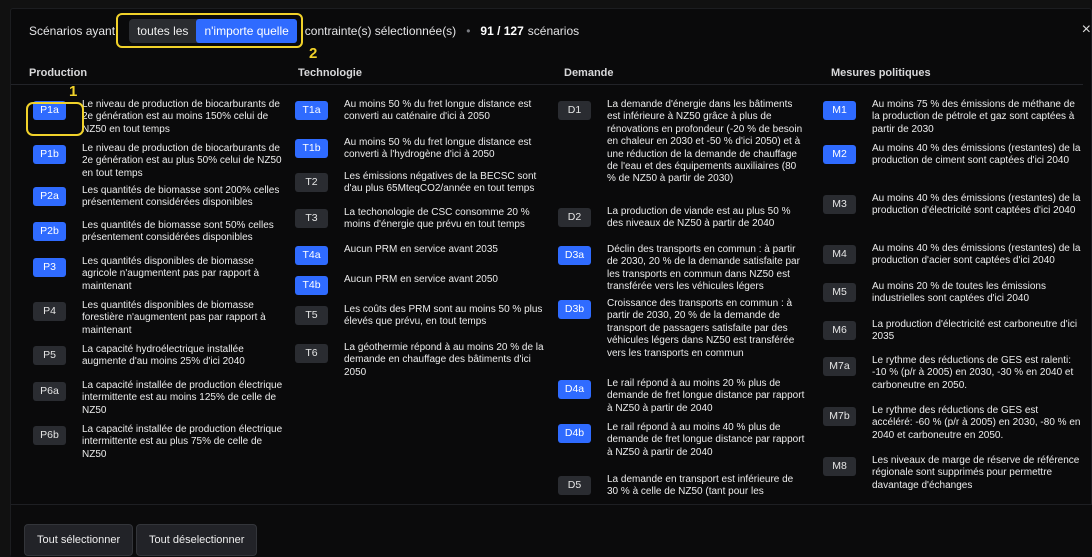  What do you see at coordinates (311, 110) in the screenshot?
I see `constraint-toggle-t1a: T1a` at bounding box center [311, 110].